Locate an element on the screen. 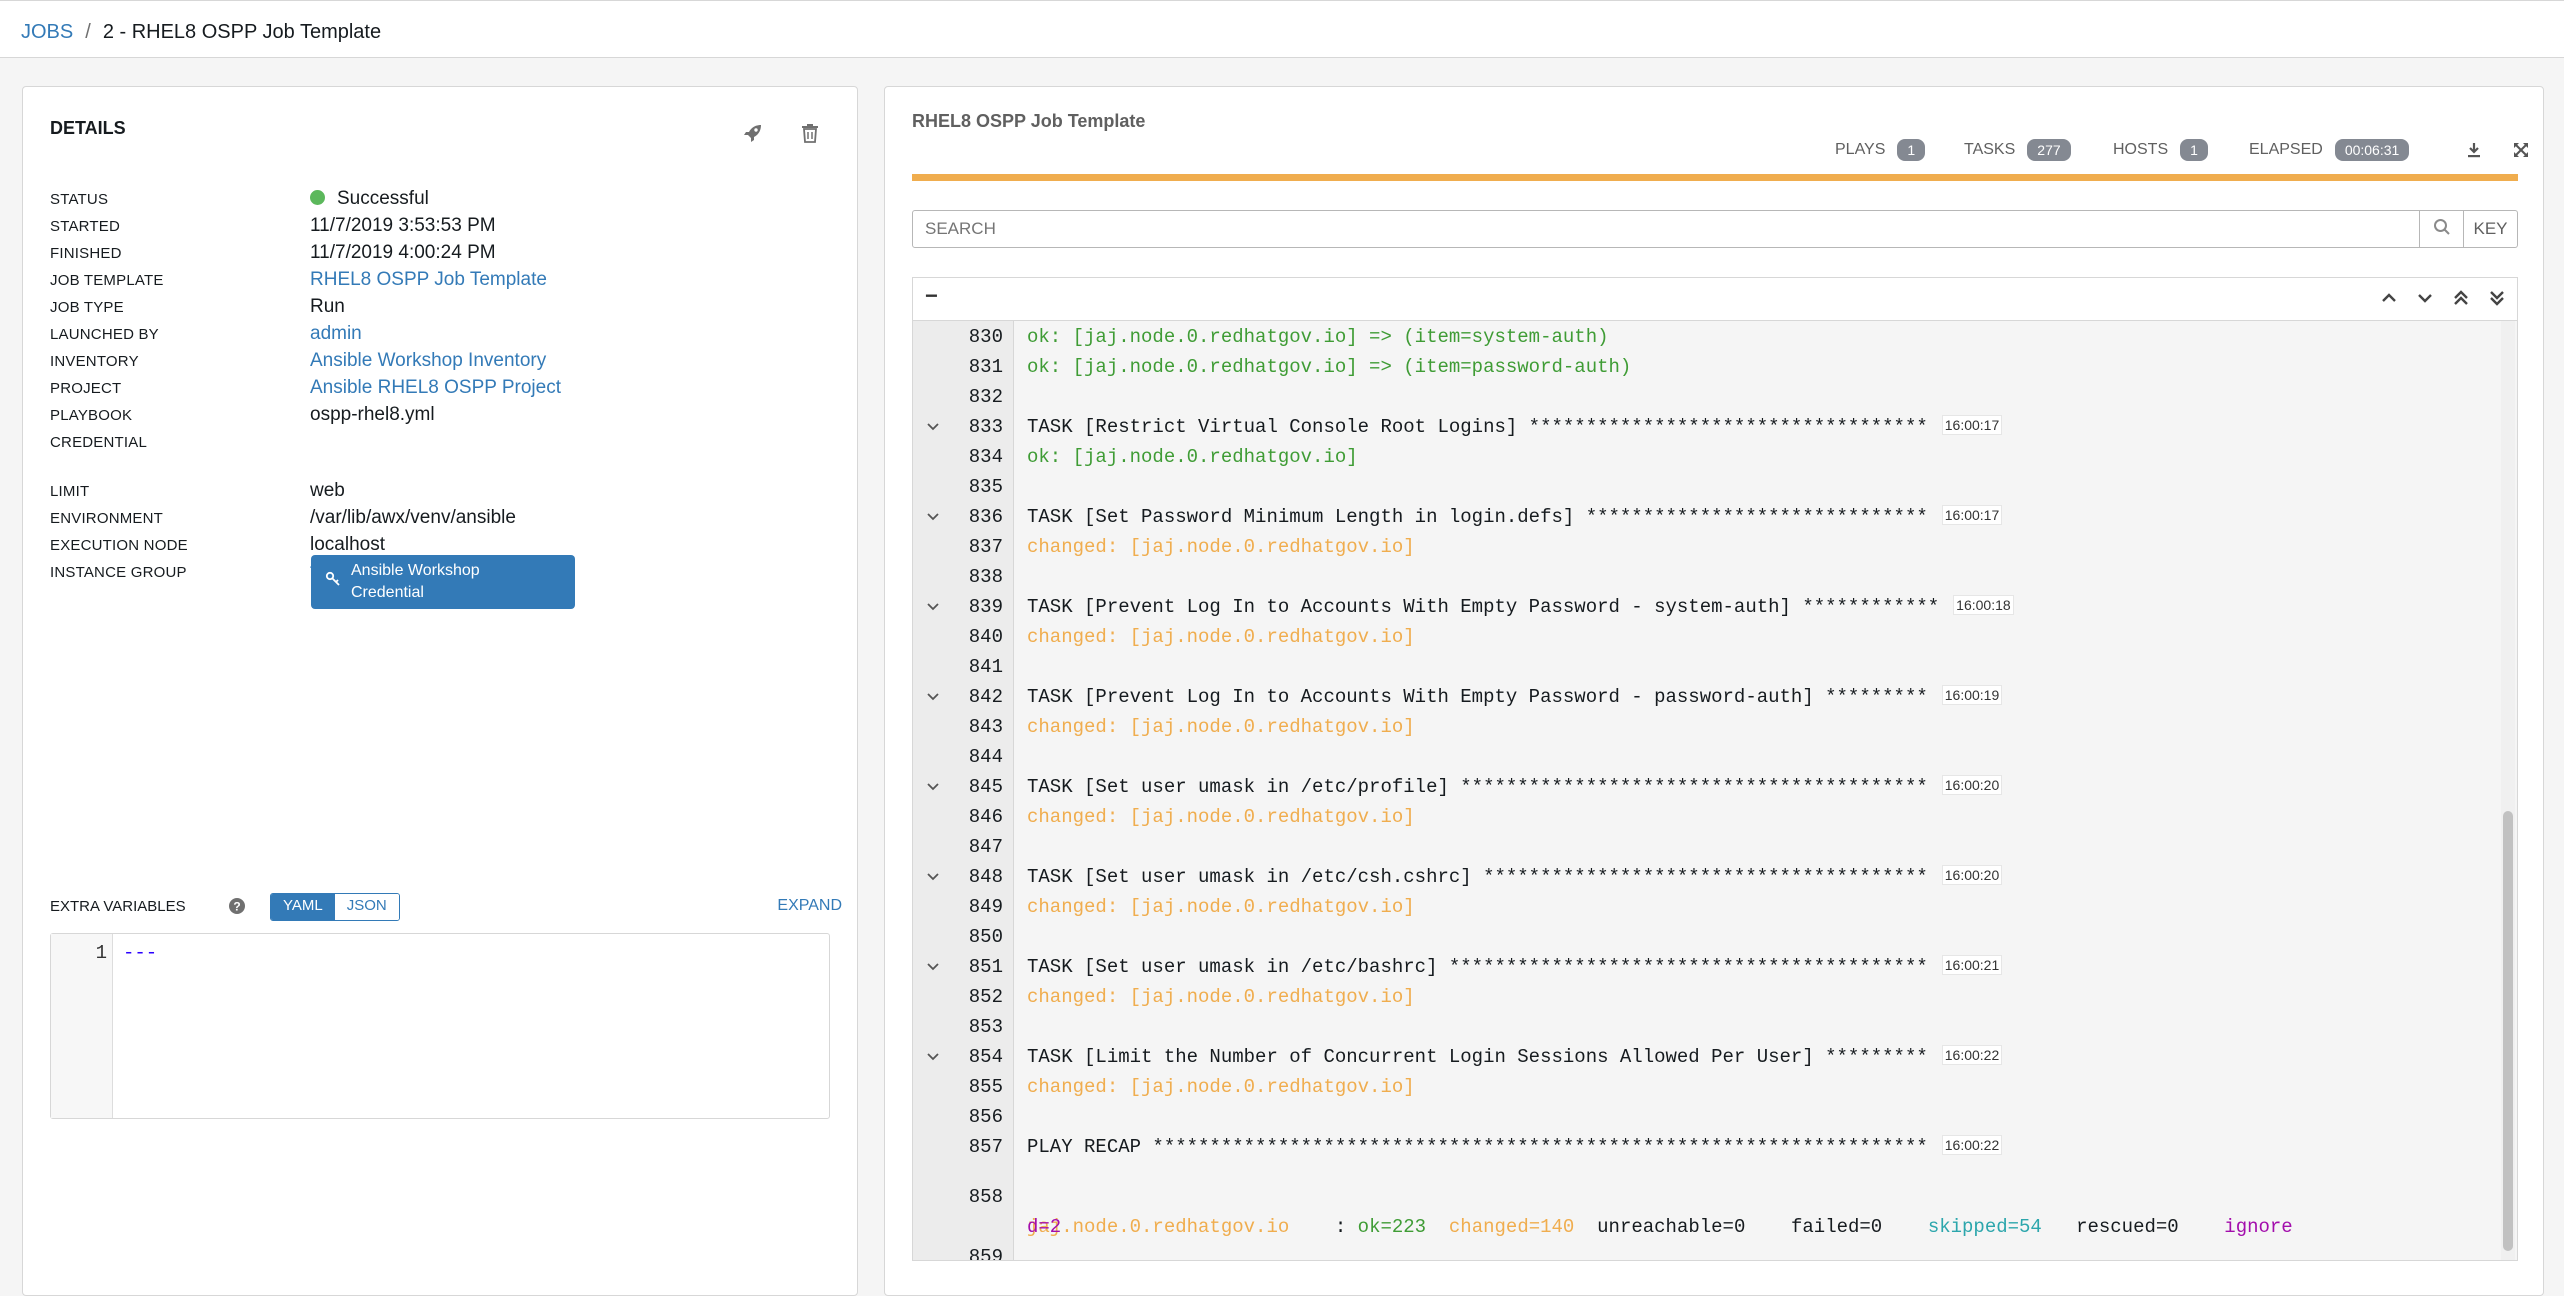 The height and width of the screenshot is (1296, 2564). detail-label: FINISHED is located at coordinates (86, 253).